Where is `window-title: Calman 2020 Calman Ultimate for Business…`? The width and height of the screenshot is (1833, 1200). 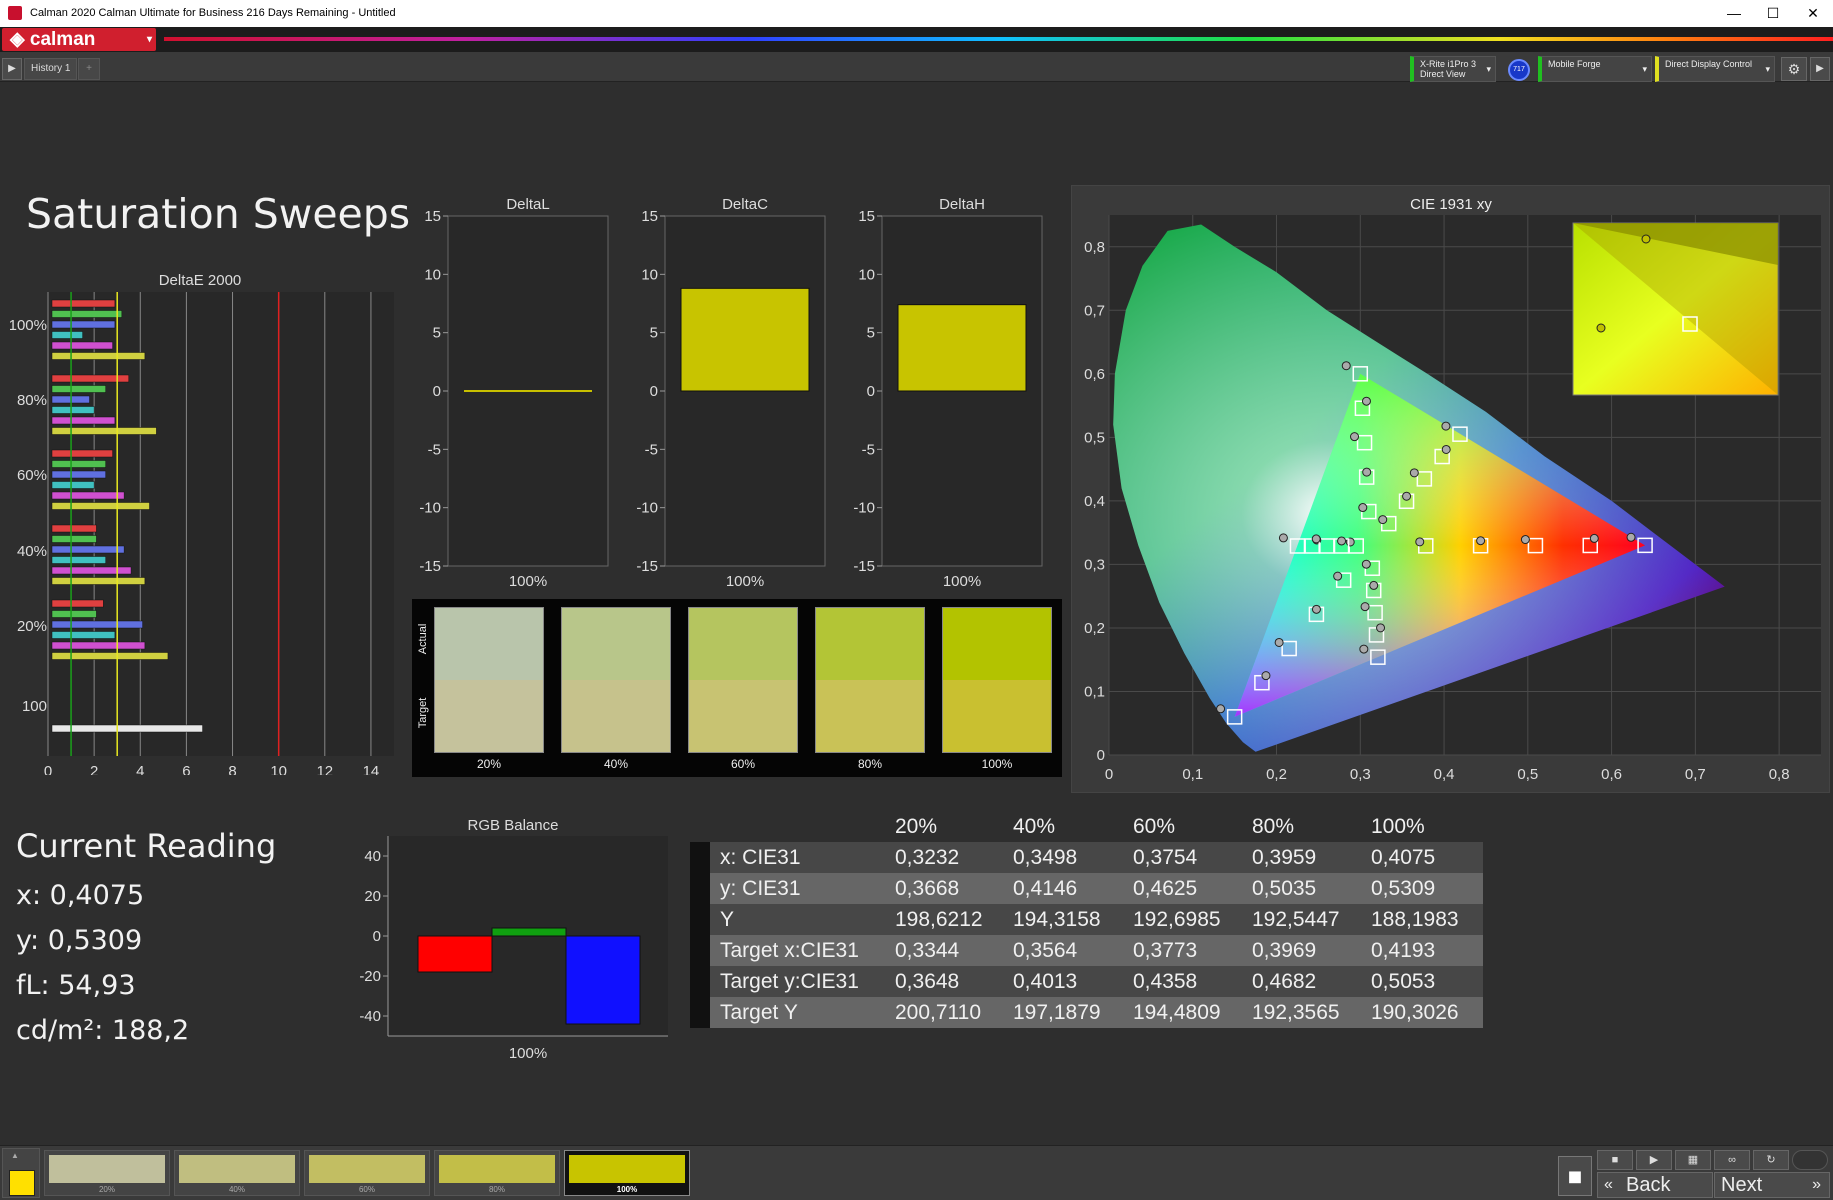 window-title: Calman 2020 Calman Ultimate for Business… is located at coordinates (213, 13).